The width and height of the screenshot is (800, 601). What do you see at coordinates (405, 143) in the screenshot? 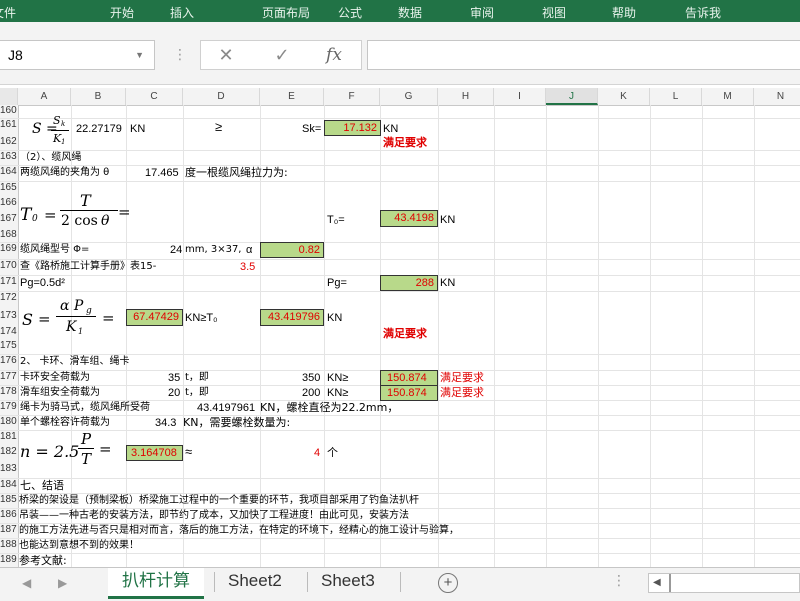
I see `cell-g162: 满足要求` at bounding box center [405, 143].